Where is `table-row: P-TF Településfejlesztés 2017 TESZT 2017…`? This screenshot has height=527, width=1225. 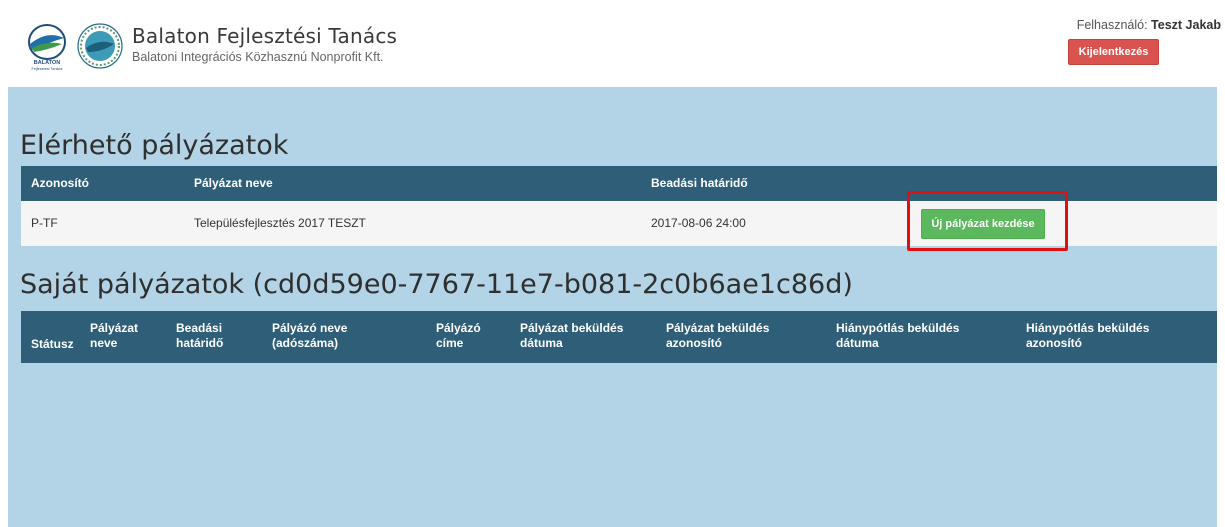 table-row: P-TF Településfejlesztés 2017 TESZT 2017… is located at coordinates (619, 223).